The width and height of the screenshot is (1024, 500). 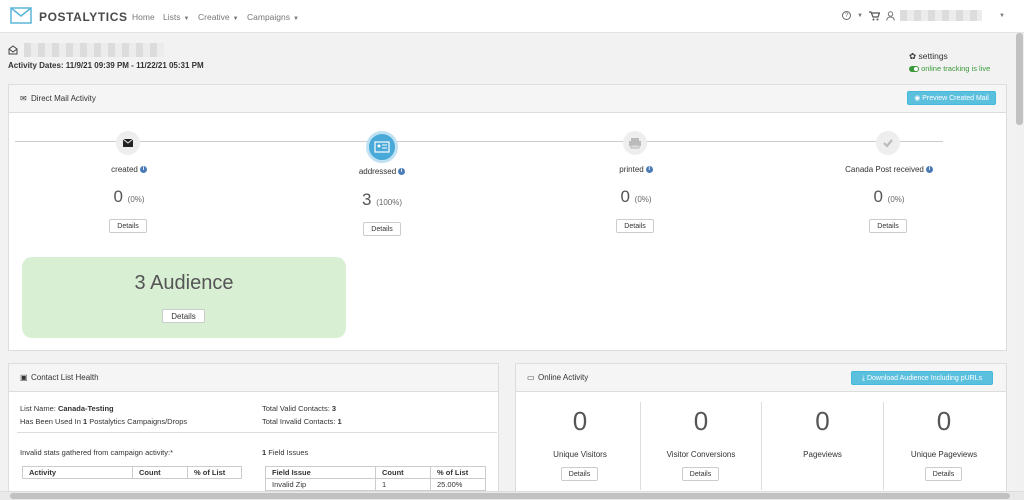 I want to click on field-issues-heading: 1 Field Issues, so click(x=285, y=452).